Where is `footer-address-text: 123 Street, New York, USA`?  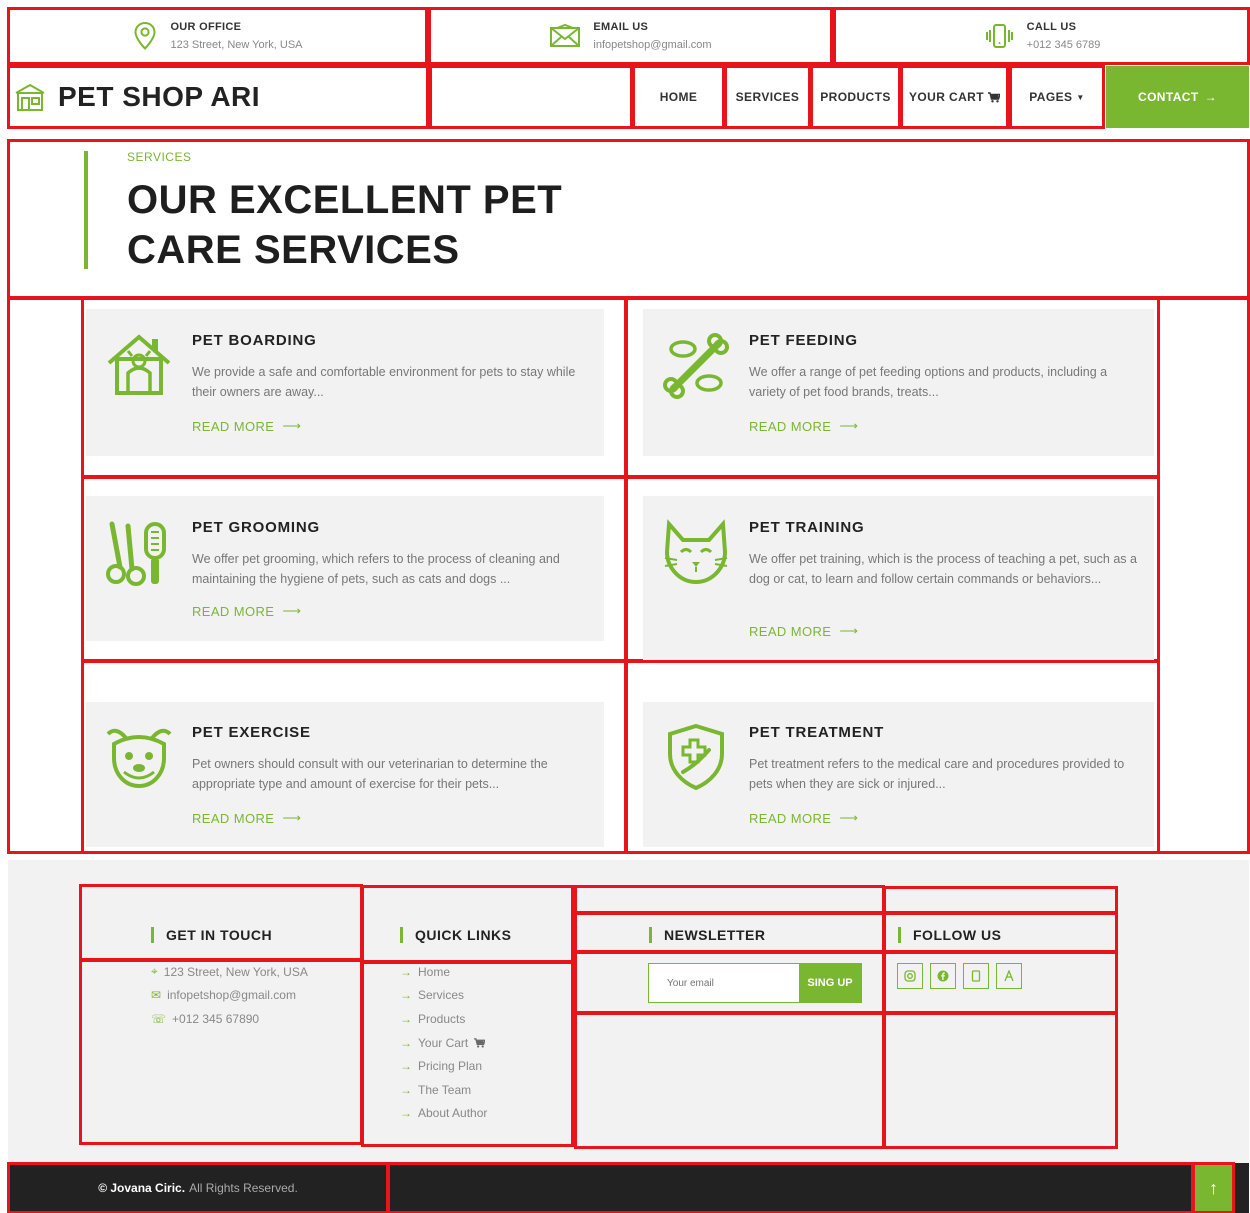 footer-address-text: 123 Street, New York, USA is located at coordinates (235, 971).